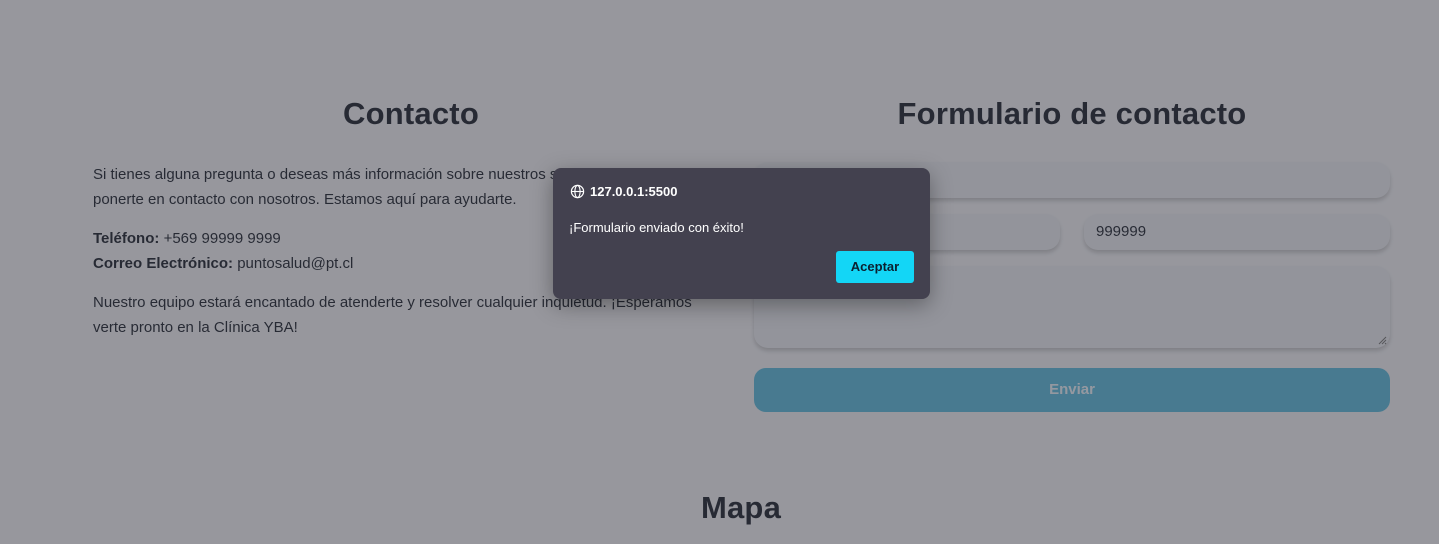  I want to click on dialog-message: ¡Formulario enviado con éxito!, so click(656, 227).